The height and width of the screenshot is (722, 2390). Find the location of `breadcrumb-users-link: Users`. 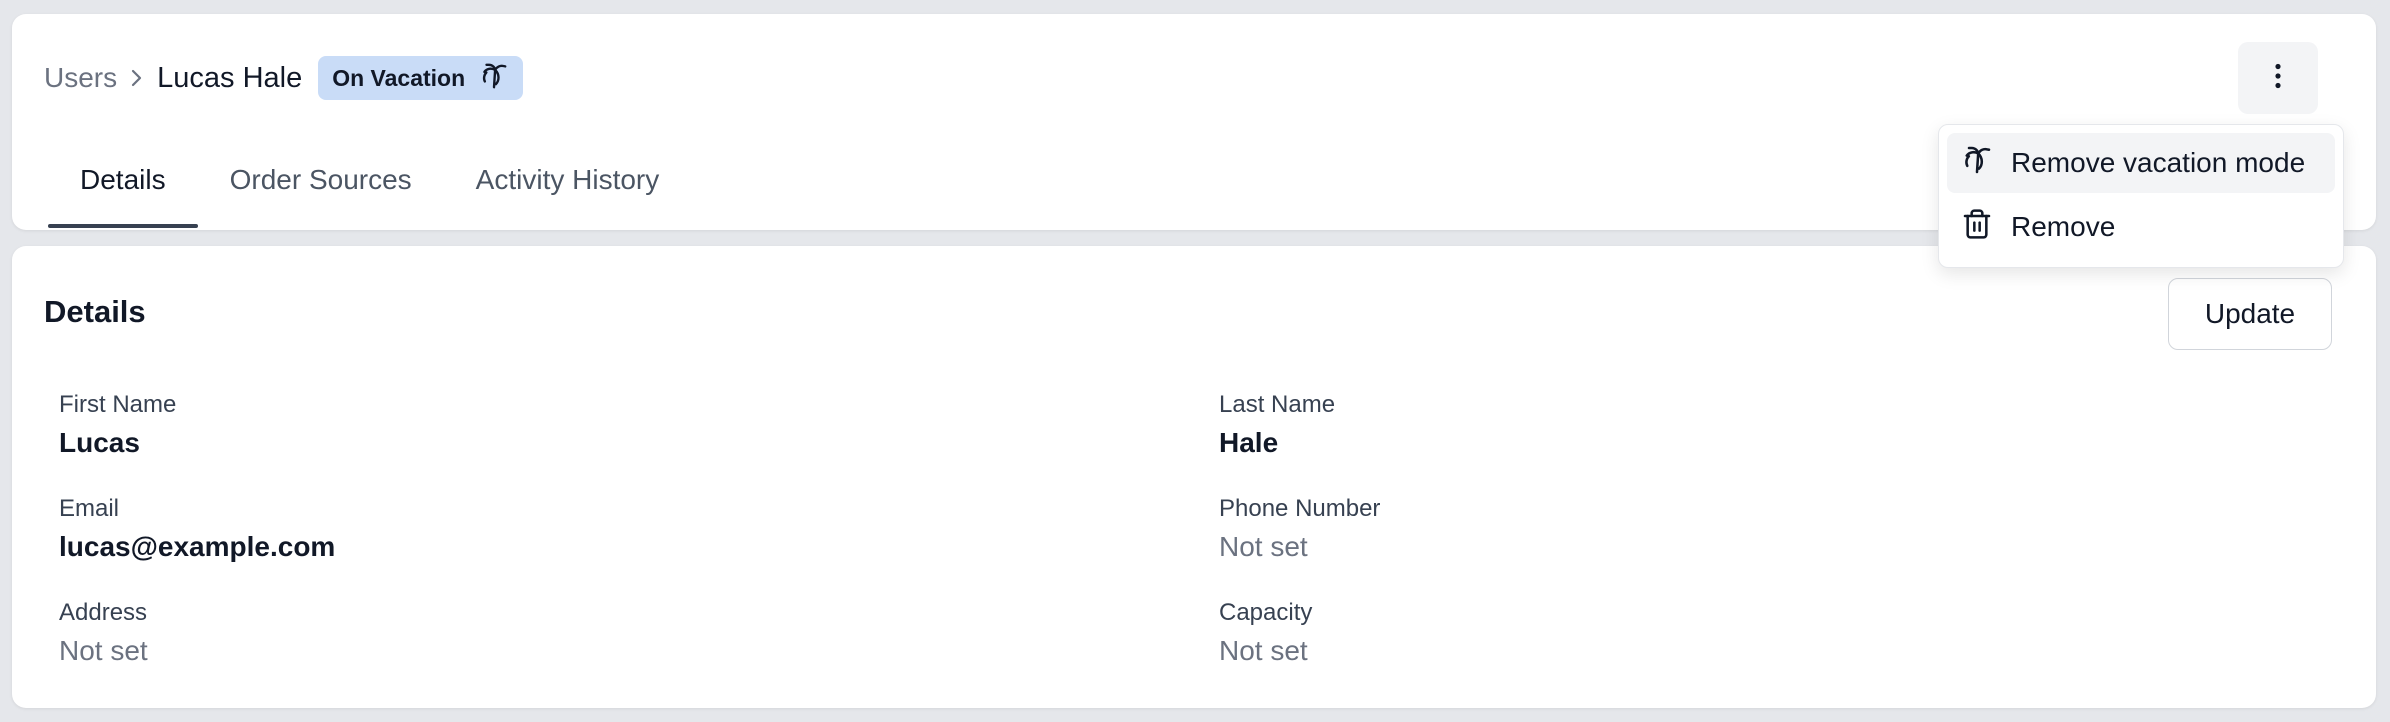

breadcrumb-users-link: Users is located at coordinates (80, 78).